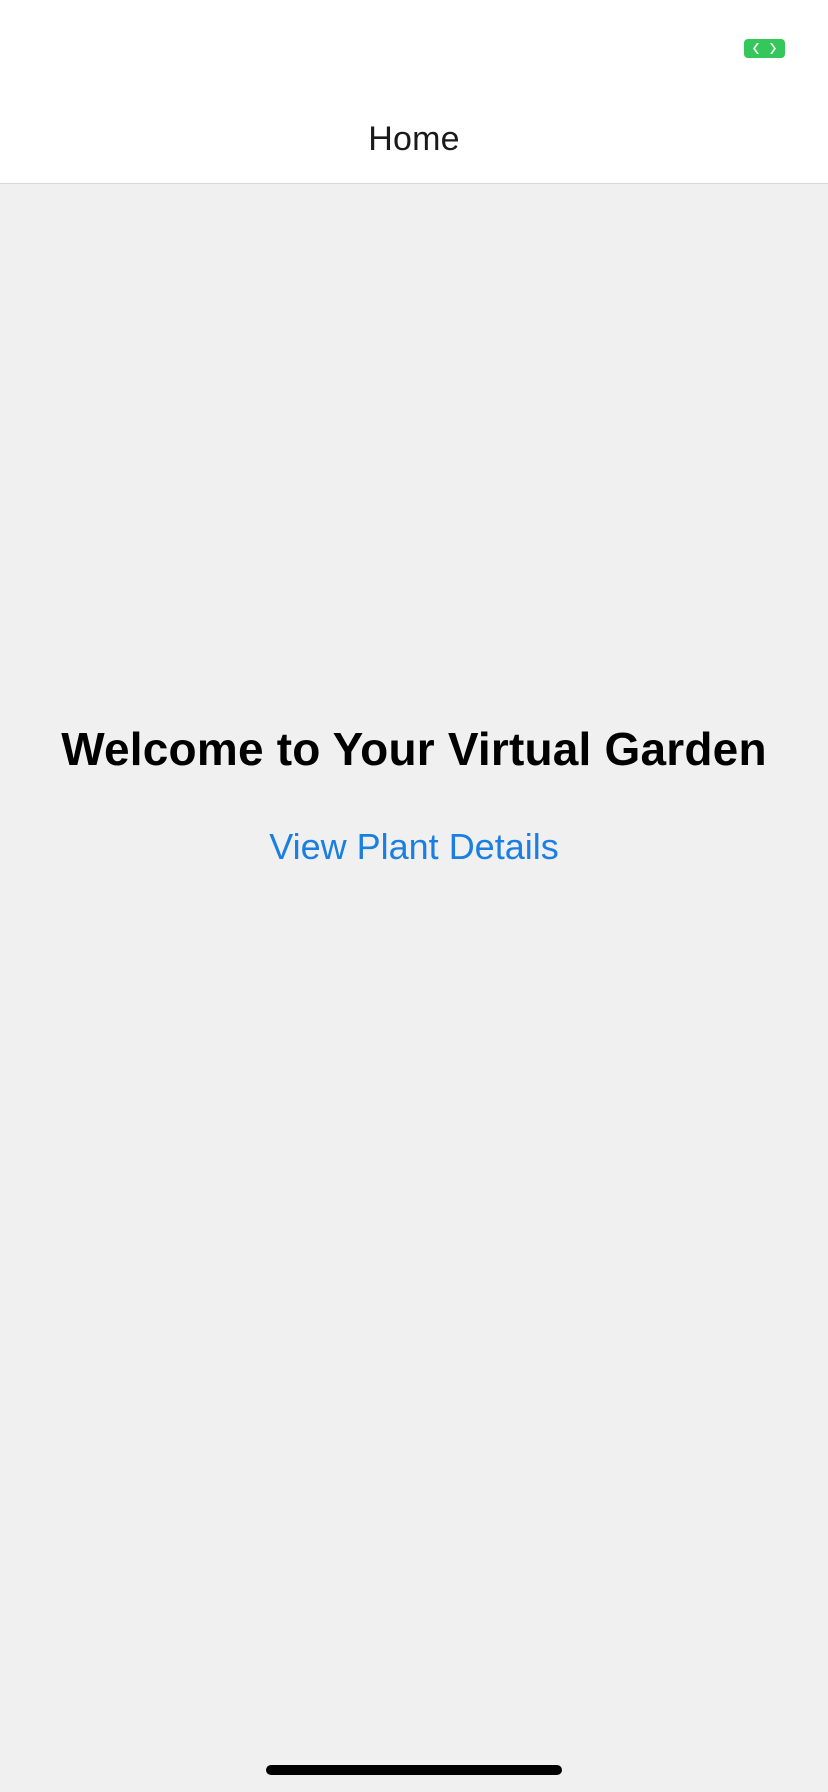 Image resolution: width=828 pixels, height=1792 pixels. Describe the element at coordinates (764, 48) in the screenshot. I see `camera-in-use-indicator-icon` at that location.